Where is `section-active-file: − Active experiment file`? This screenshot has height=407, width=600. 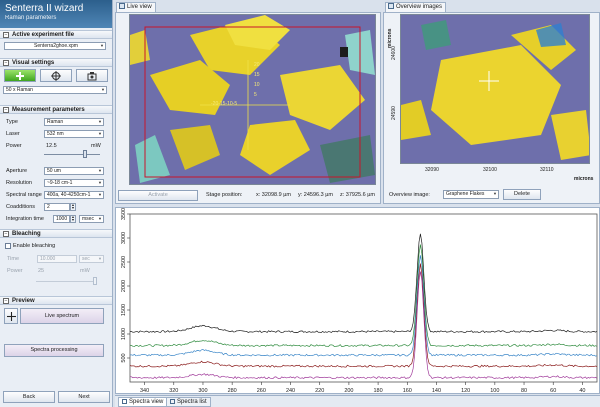 section-active-file: − Active experiment file is located at coordinates (56, 34).